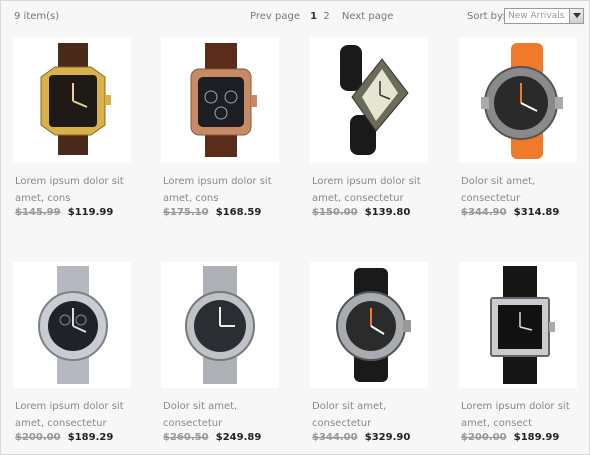  I want to click on new-price: $249.89, so click(238, 437).